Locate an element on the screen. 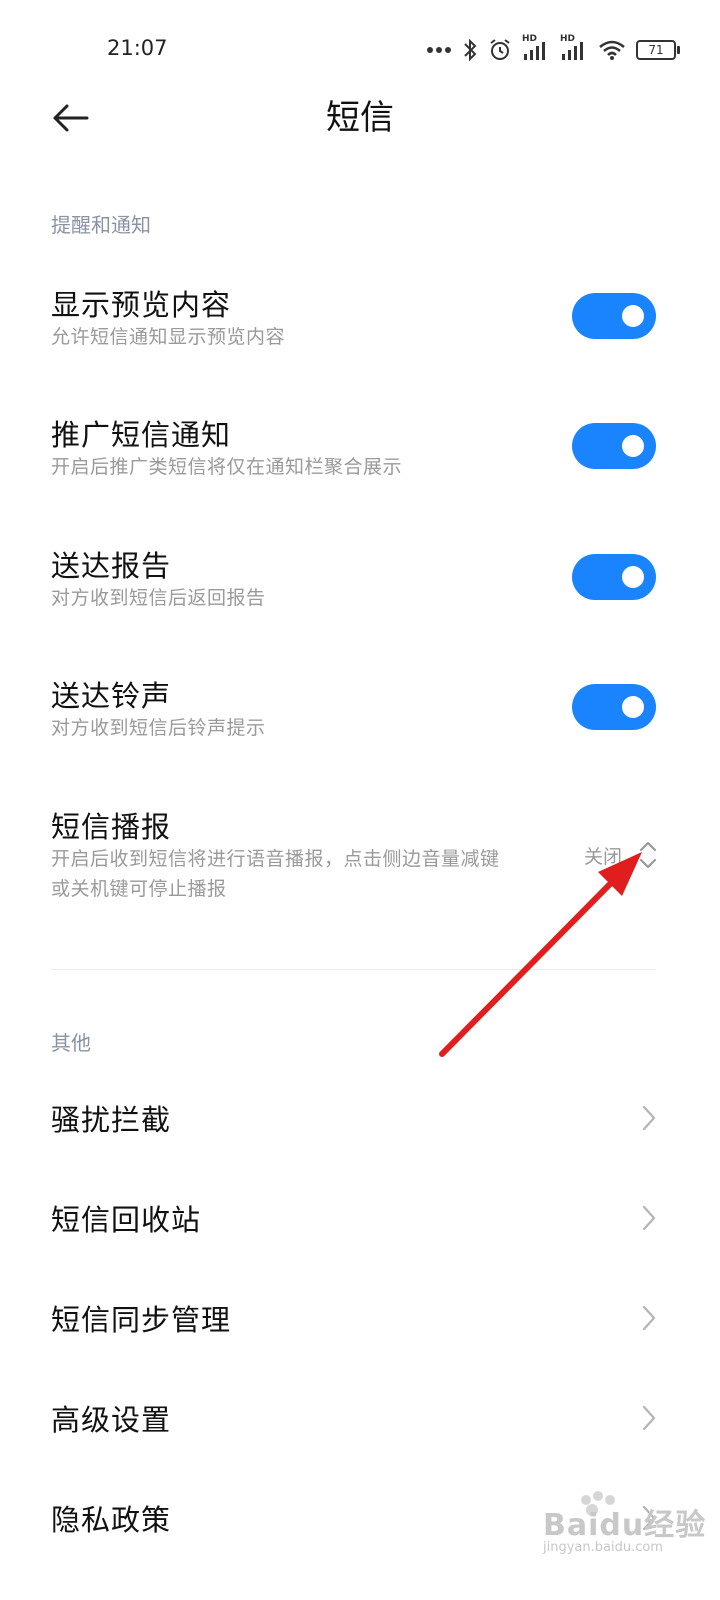 This screenshot has height=1600, width=720. nav-item-label: 骚扰拦截 is located at coordinates (111, 1120).